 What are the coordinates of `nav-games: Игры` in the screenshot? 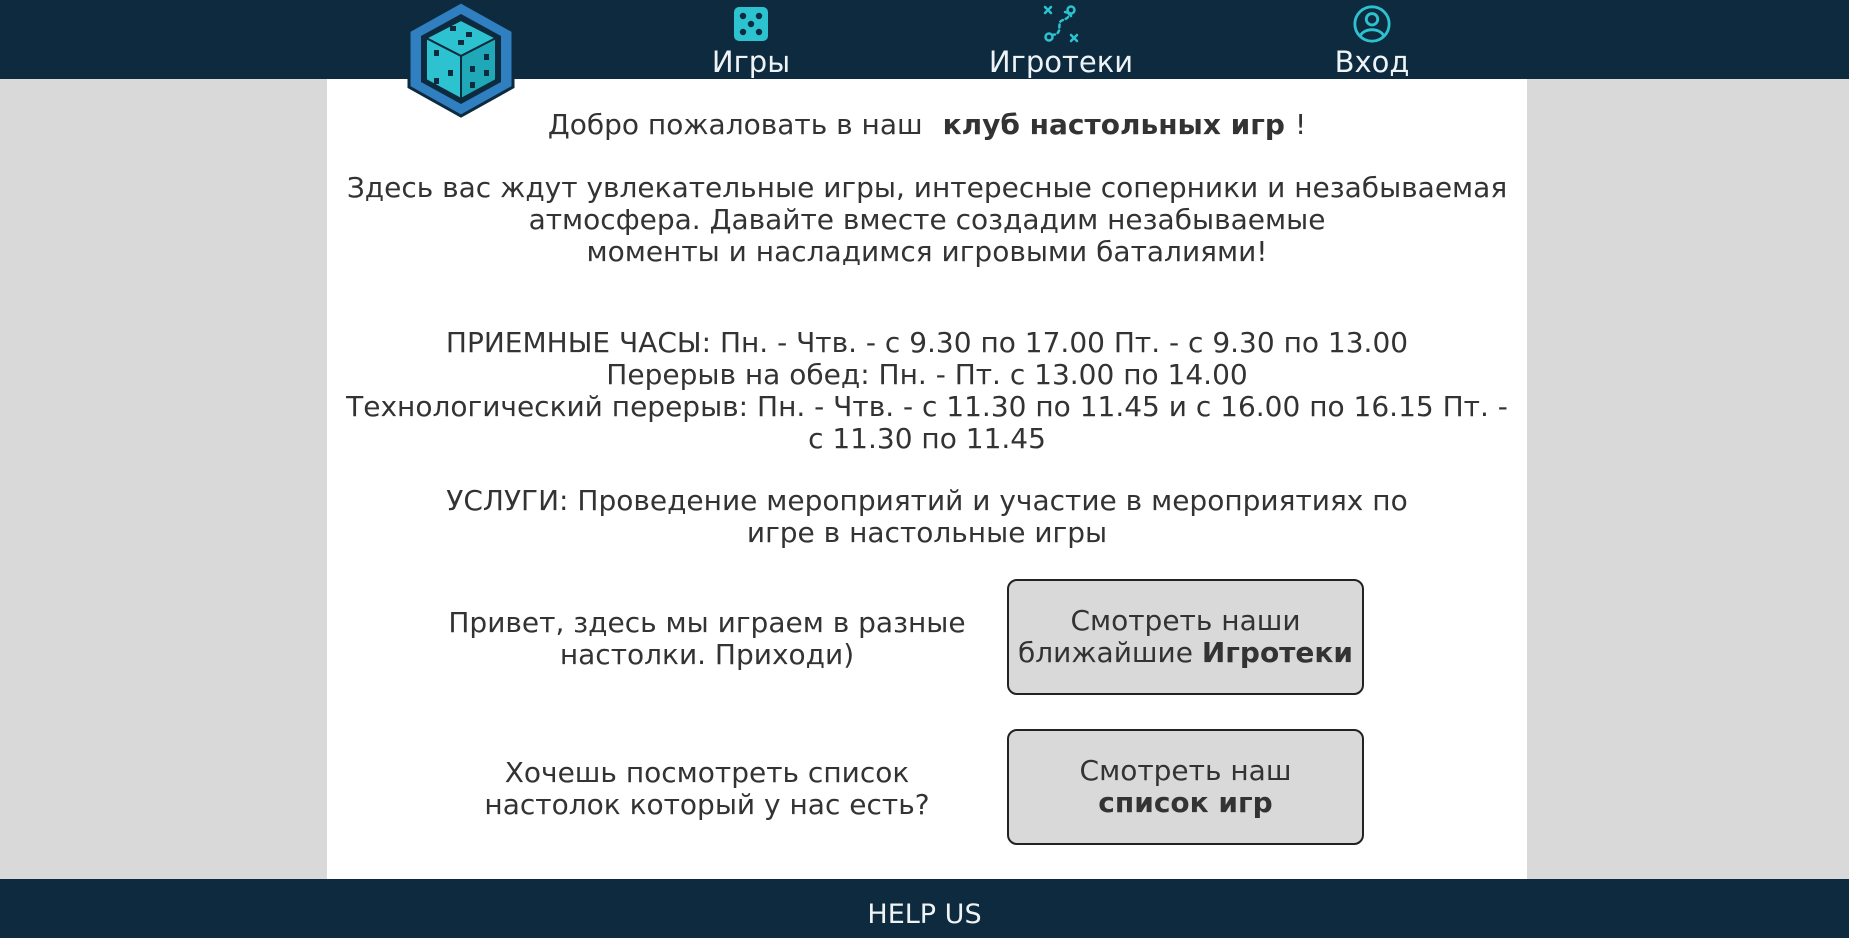 It's located at (751, 39).